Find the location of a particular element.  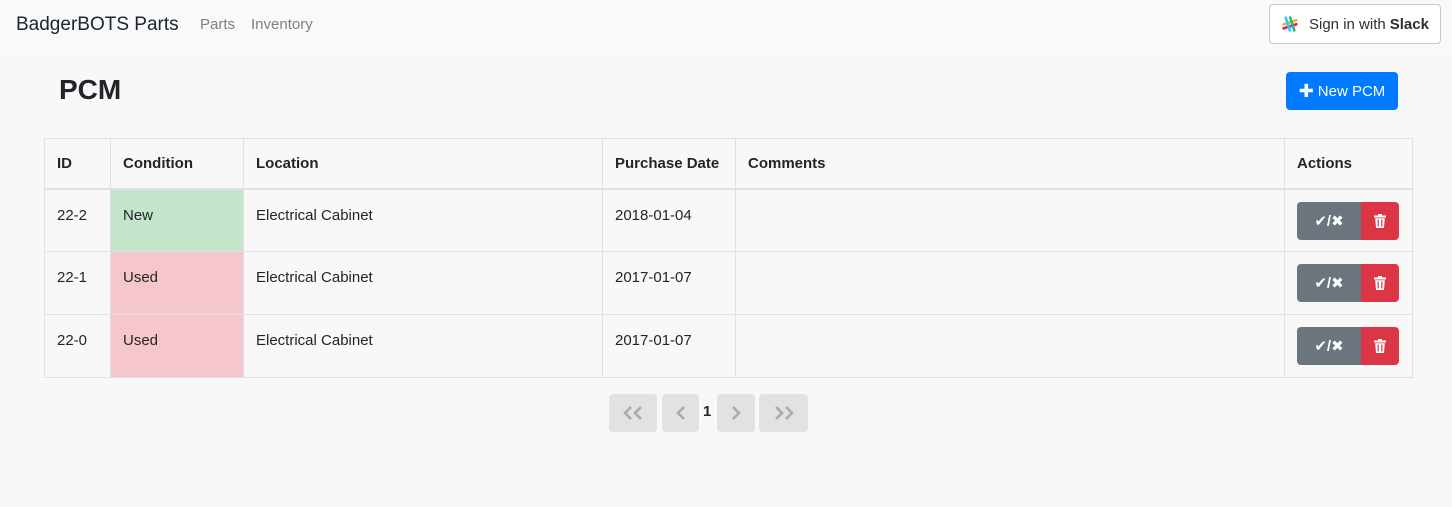

slack-button-prefix: Sign in with is located at coordinates (1347, 24).